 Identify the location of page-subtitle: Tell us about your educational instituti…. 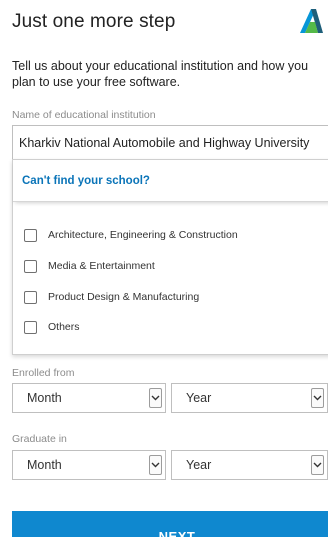
(160, 74).